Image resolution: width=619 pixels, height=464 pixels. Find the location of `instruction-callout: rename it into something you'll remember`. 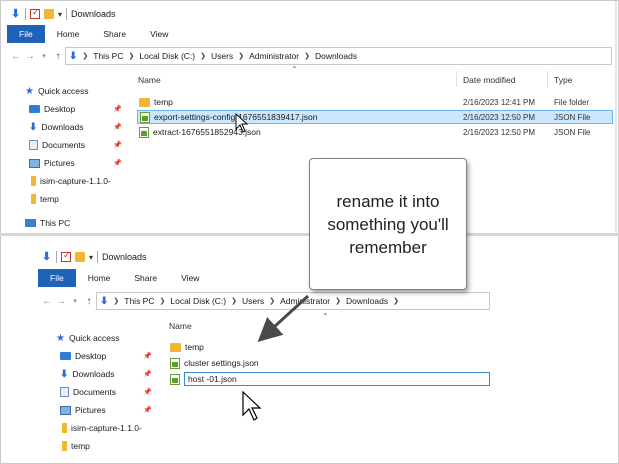

instruction-callout: rename it into something you'll remember is located at coordinates (388, 224).